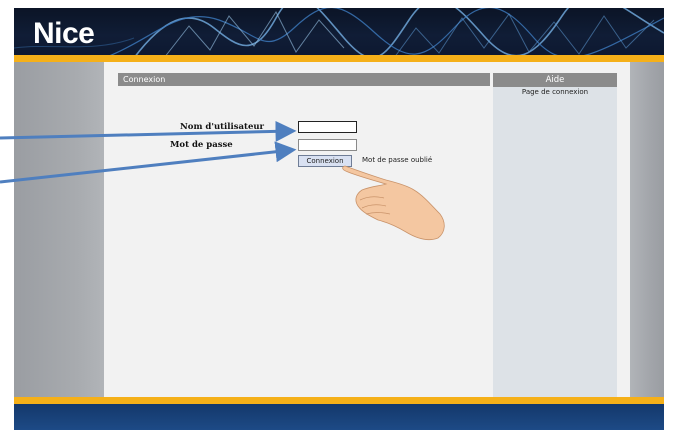  I want to click on section-title: Connexion, so click(304, 79).